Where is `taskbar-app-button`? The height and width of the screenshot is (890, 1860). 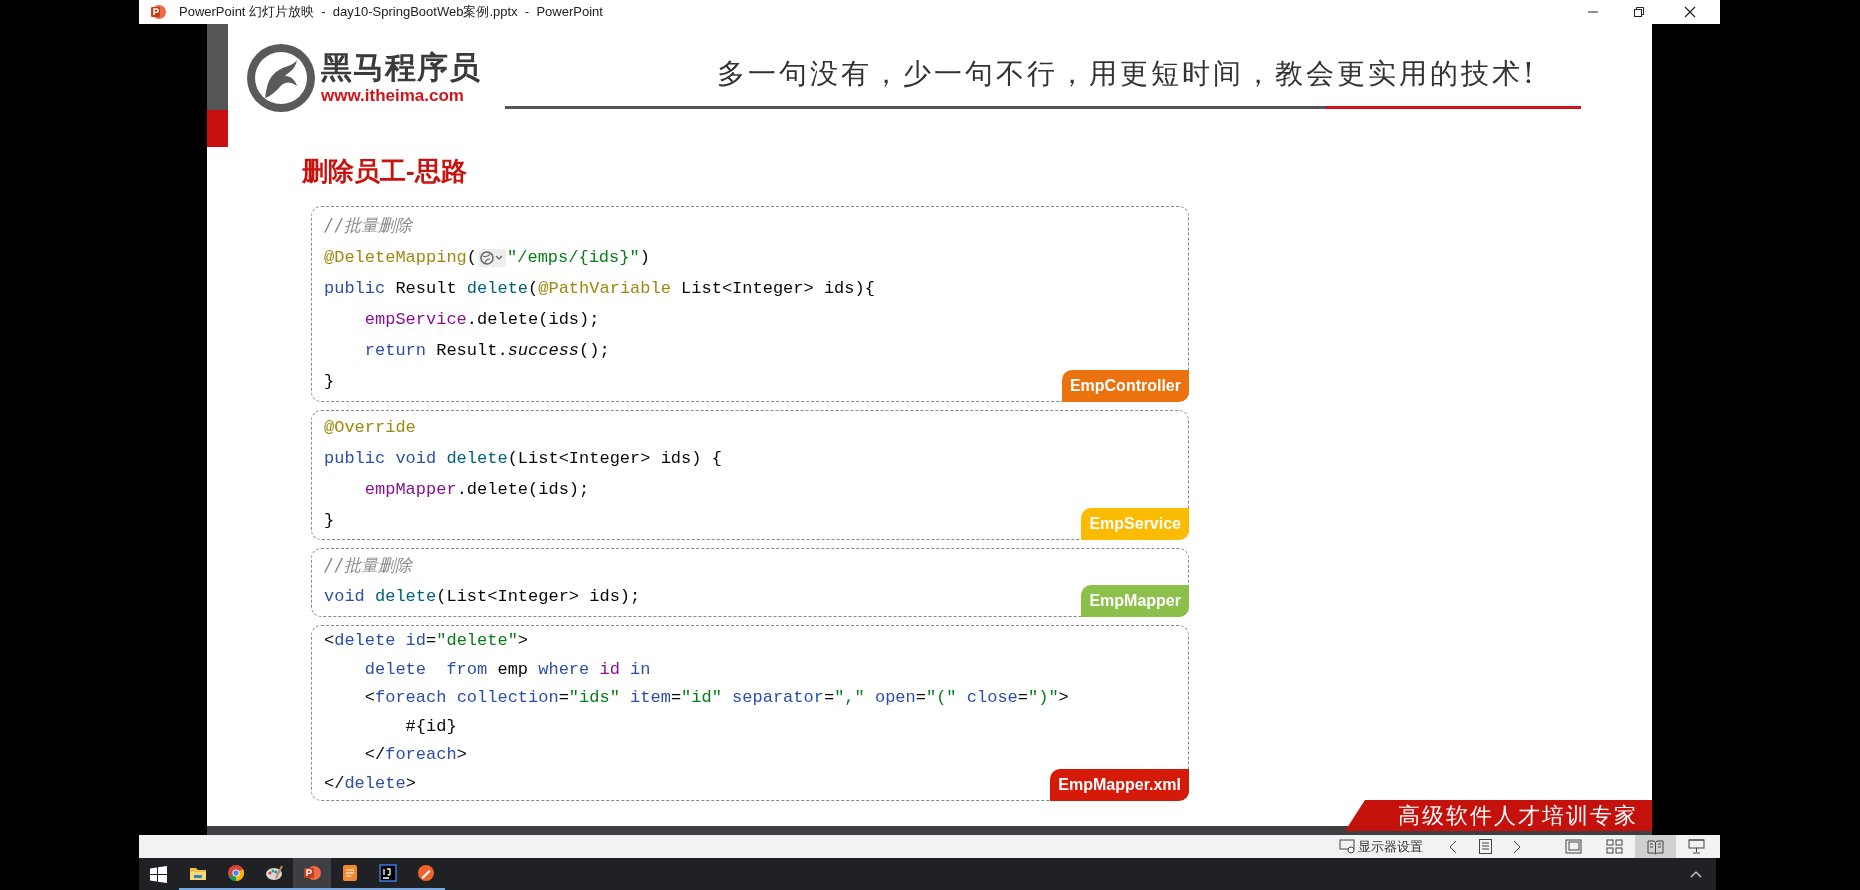 taskbar-app-button is located at coordinates (312, 874).